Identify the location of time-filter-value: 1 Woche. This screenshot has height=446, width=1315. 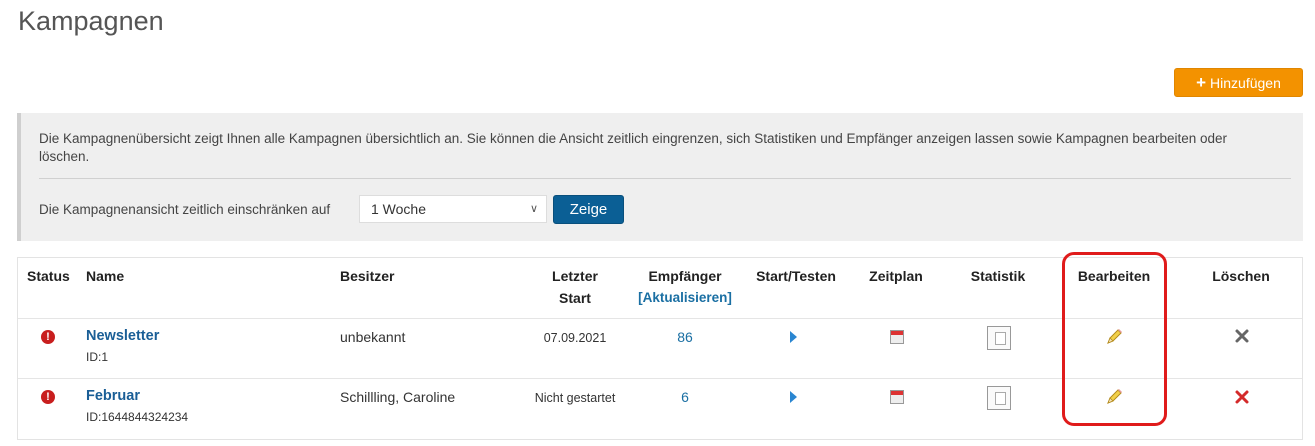
(398, 209).